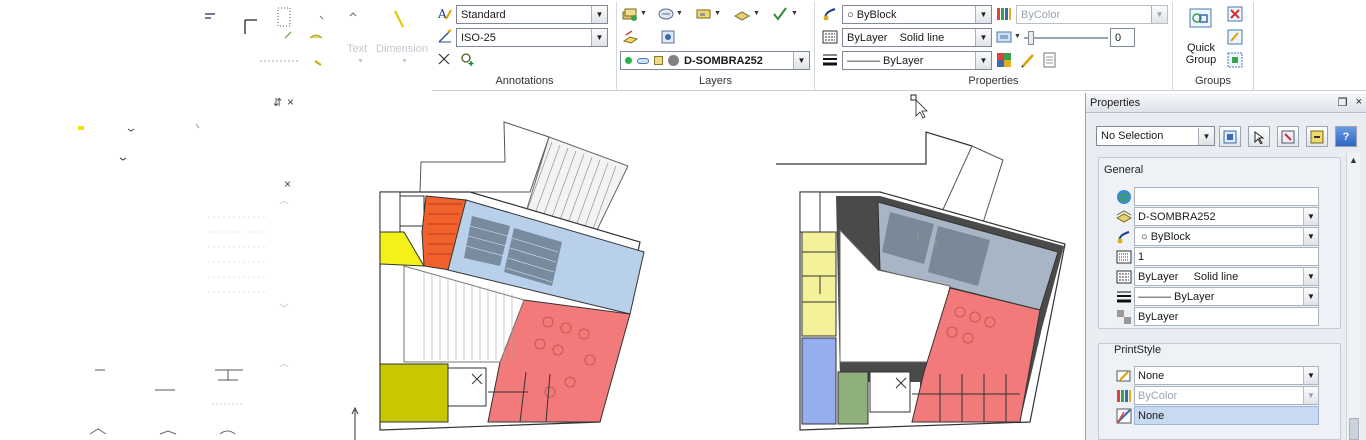  I want to click on text-tool-label: Text, so click(357, 49).